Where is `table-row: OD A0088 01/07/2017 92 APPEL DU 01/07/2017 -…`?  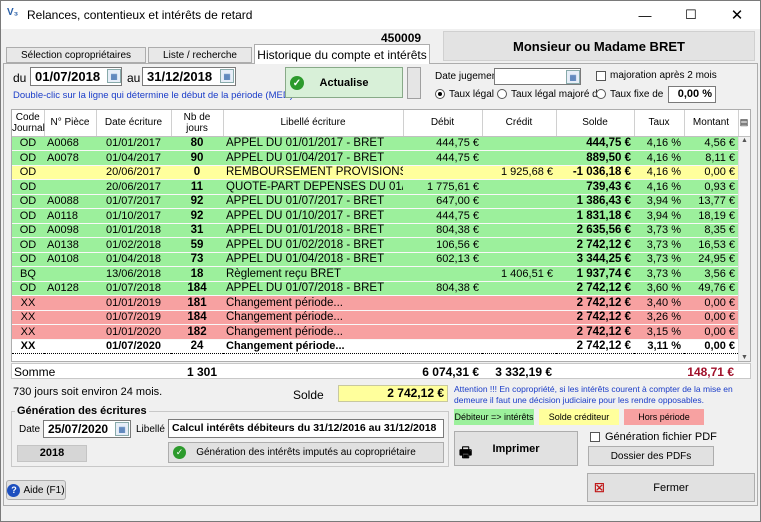
table-row: OD A0088 01/07/2017 92 APPEL DU 01/07/2017 -… is located at coordinates (381, 201).